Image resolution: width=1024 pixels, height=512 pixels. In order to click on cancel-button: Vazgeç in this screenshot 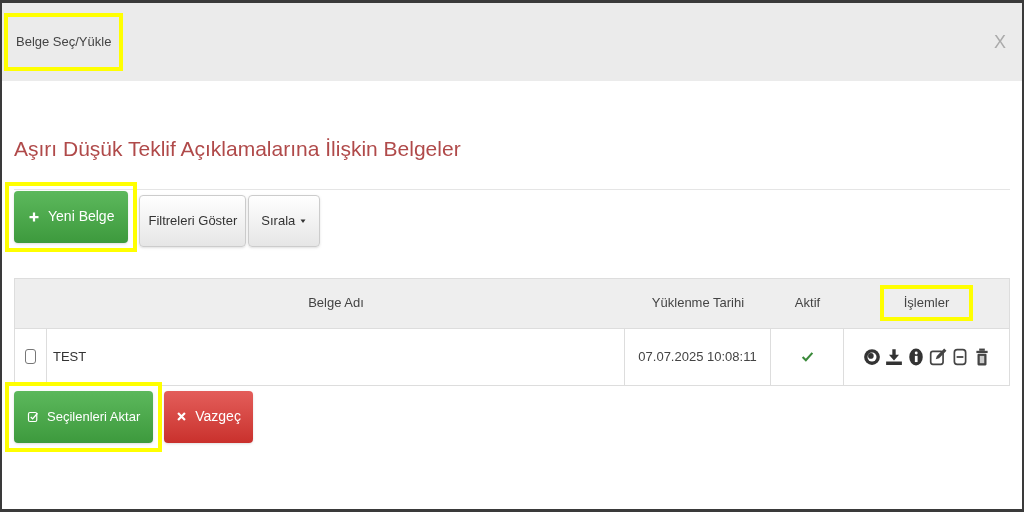, I will do `click(208, 416)`.